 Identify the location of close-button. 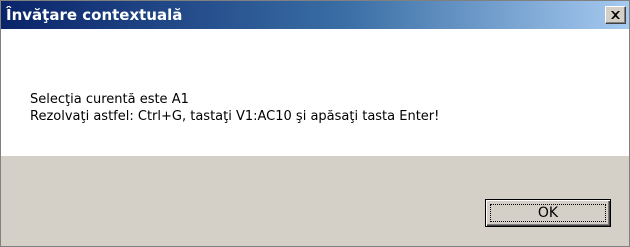
(615, 15).